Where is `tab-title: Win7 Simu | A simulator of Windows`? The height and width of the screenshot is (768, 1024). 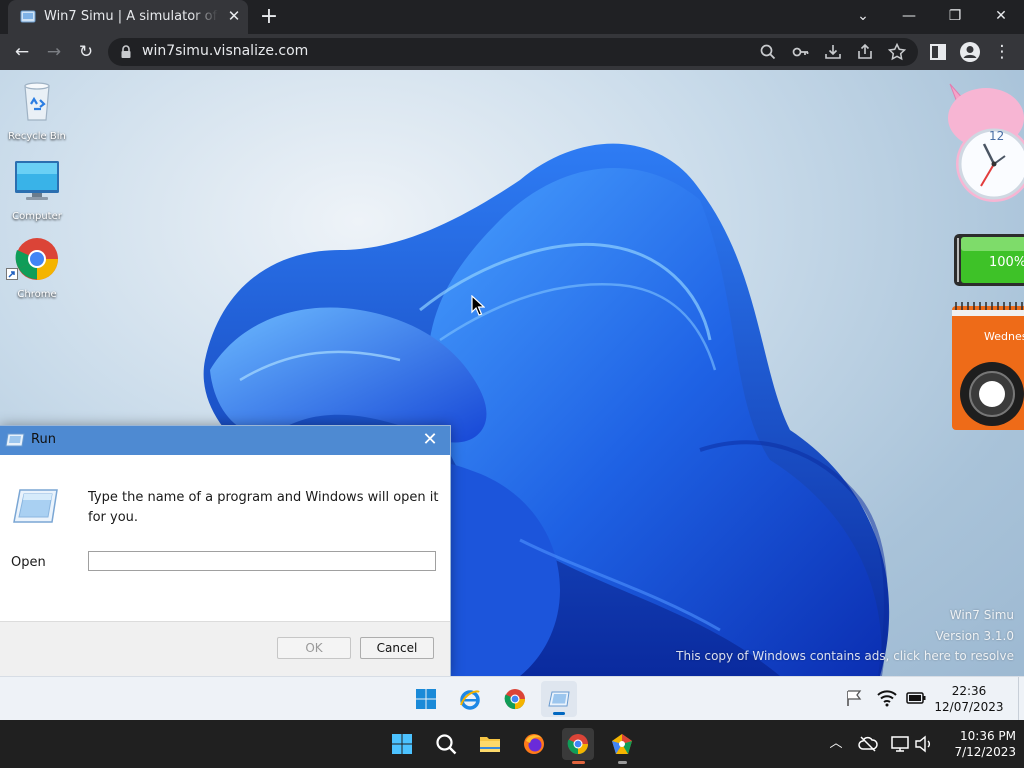 tab-title: Win7 Simu | A simulator of Windows is located at coordinates (131, 16).